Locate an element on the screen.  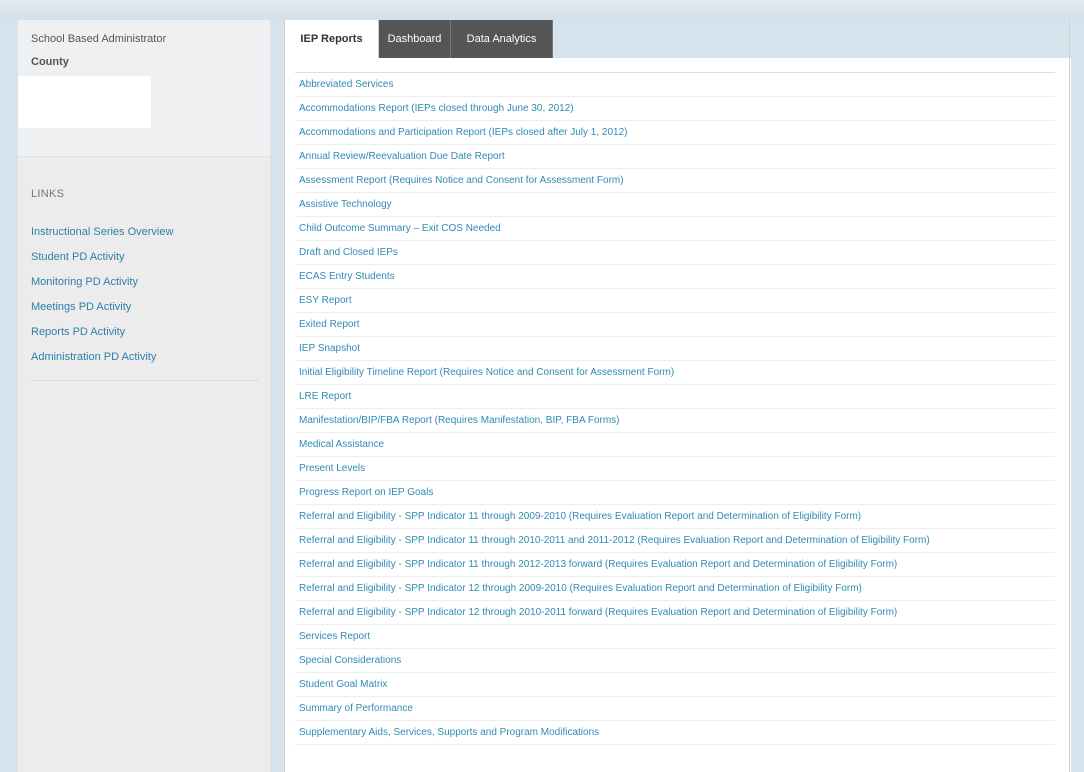
link-monitoring-pd-activity: Monitoring PD Activity is located at coordinates (145, 286).